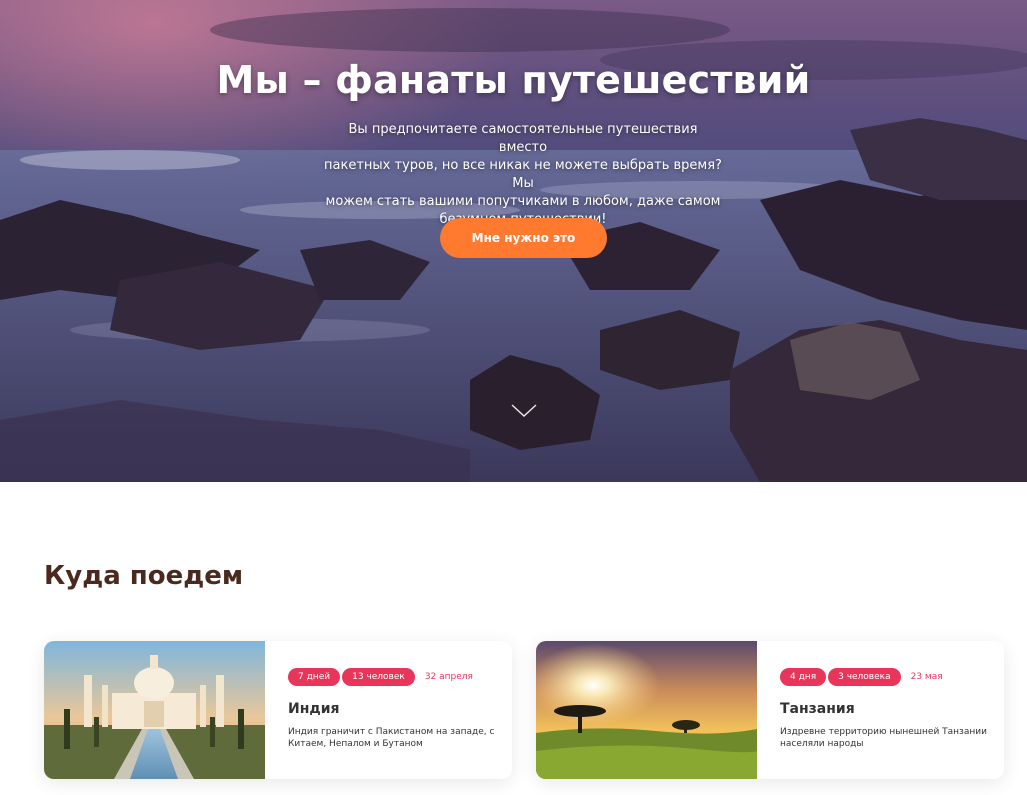  Describe the element at coordinates (926, 677) in the screenshot. I see `date-label: 23 мая` at that location.